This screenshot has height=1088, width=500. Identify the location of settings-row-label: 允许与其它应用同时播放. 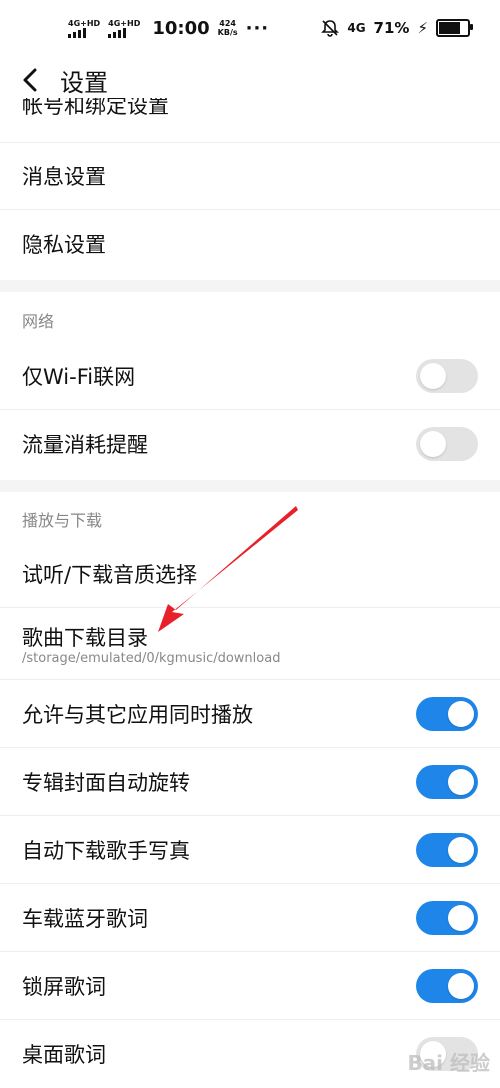
(137, 714).